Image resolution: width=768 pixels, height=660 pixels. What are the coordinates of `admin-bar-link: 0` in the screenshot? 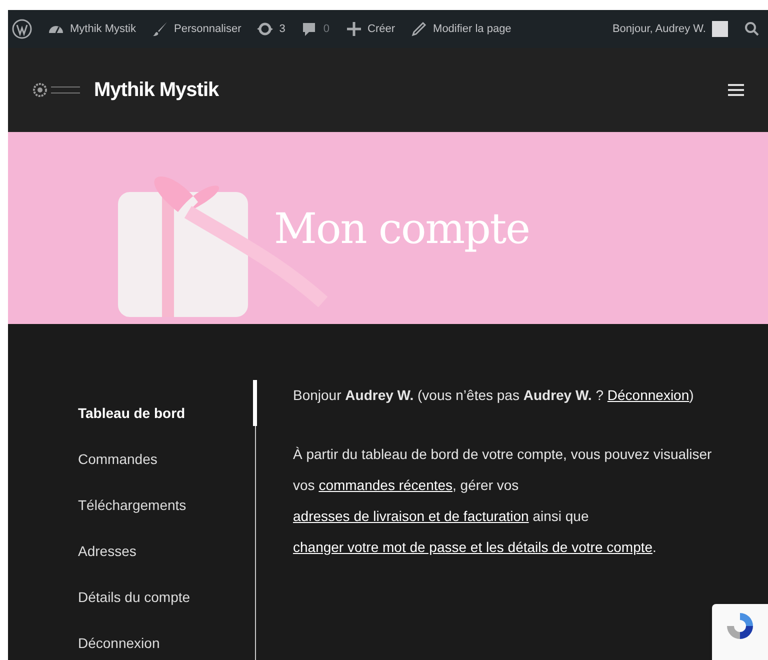 It's located at (315, 29).